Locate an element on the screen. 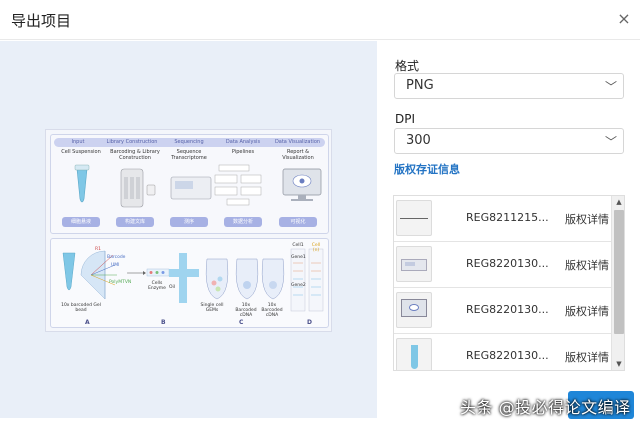  figure-label: Oil is located at coordinates (172, 287).